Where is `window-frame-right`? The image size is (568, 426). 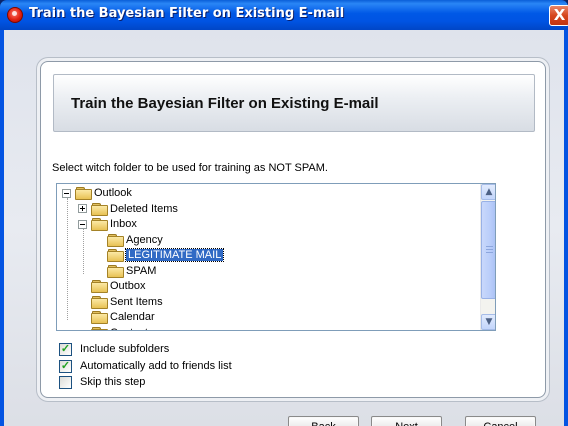
window-frame-right is located at coordinates (566, 228).